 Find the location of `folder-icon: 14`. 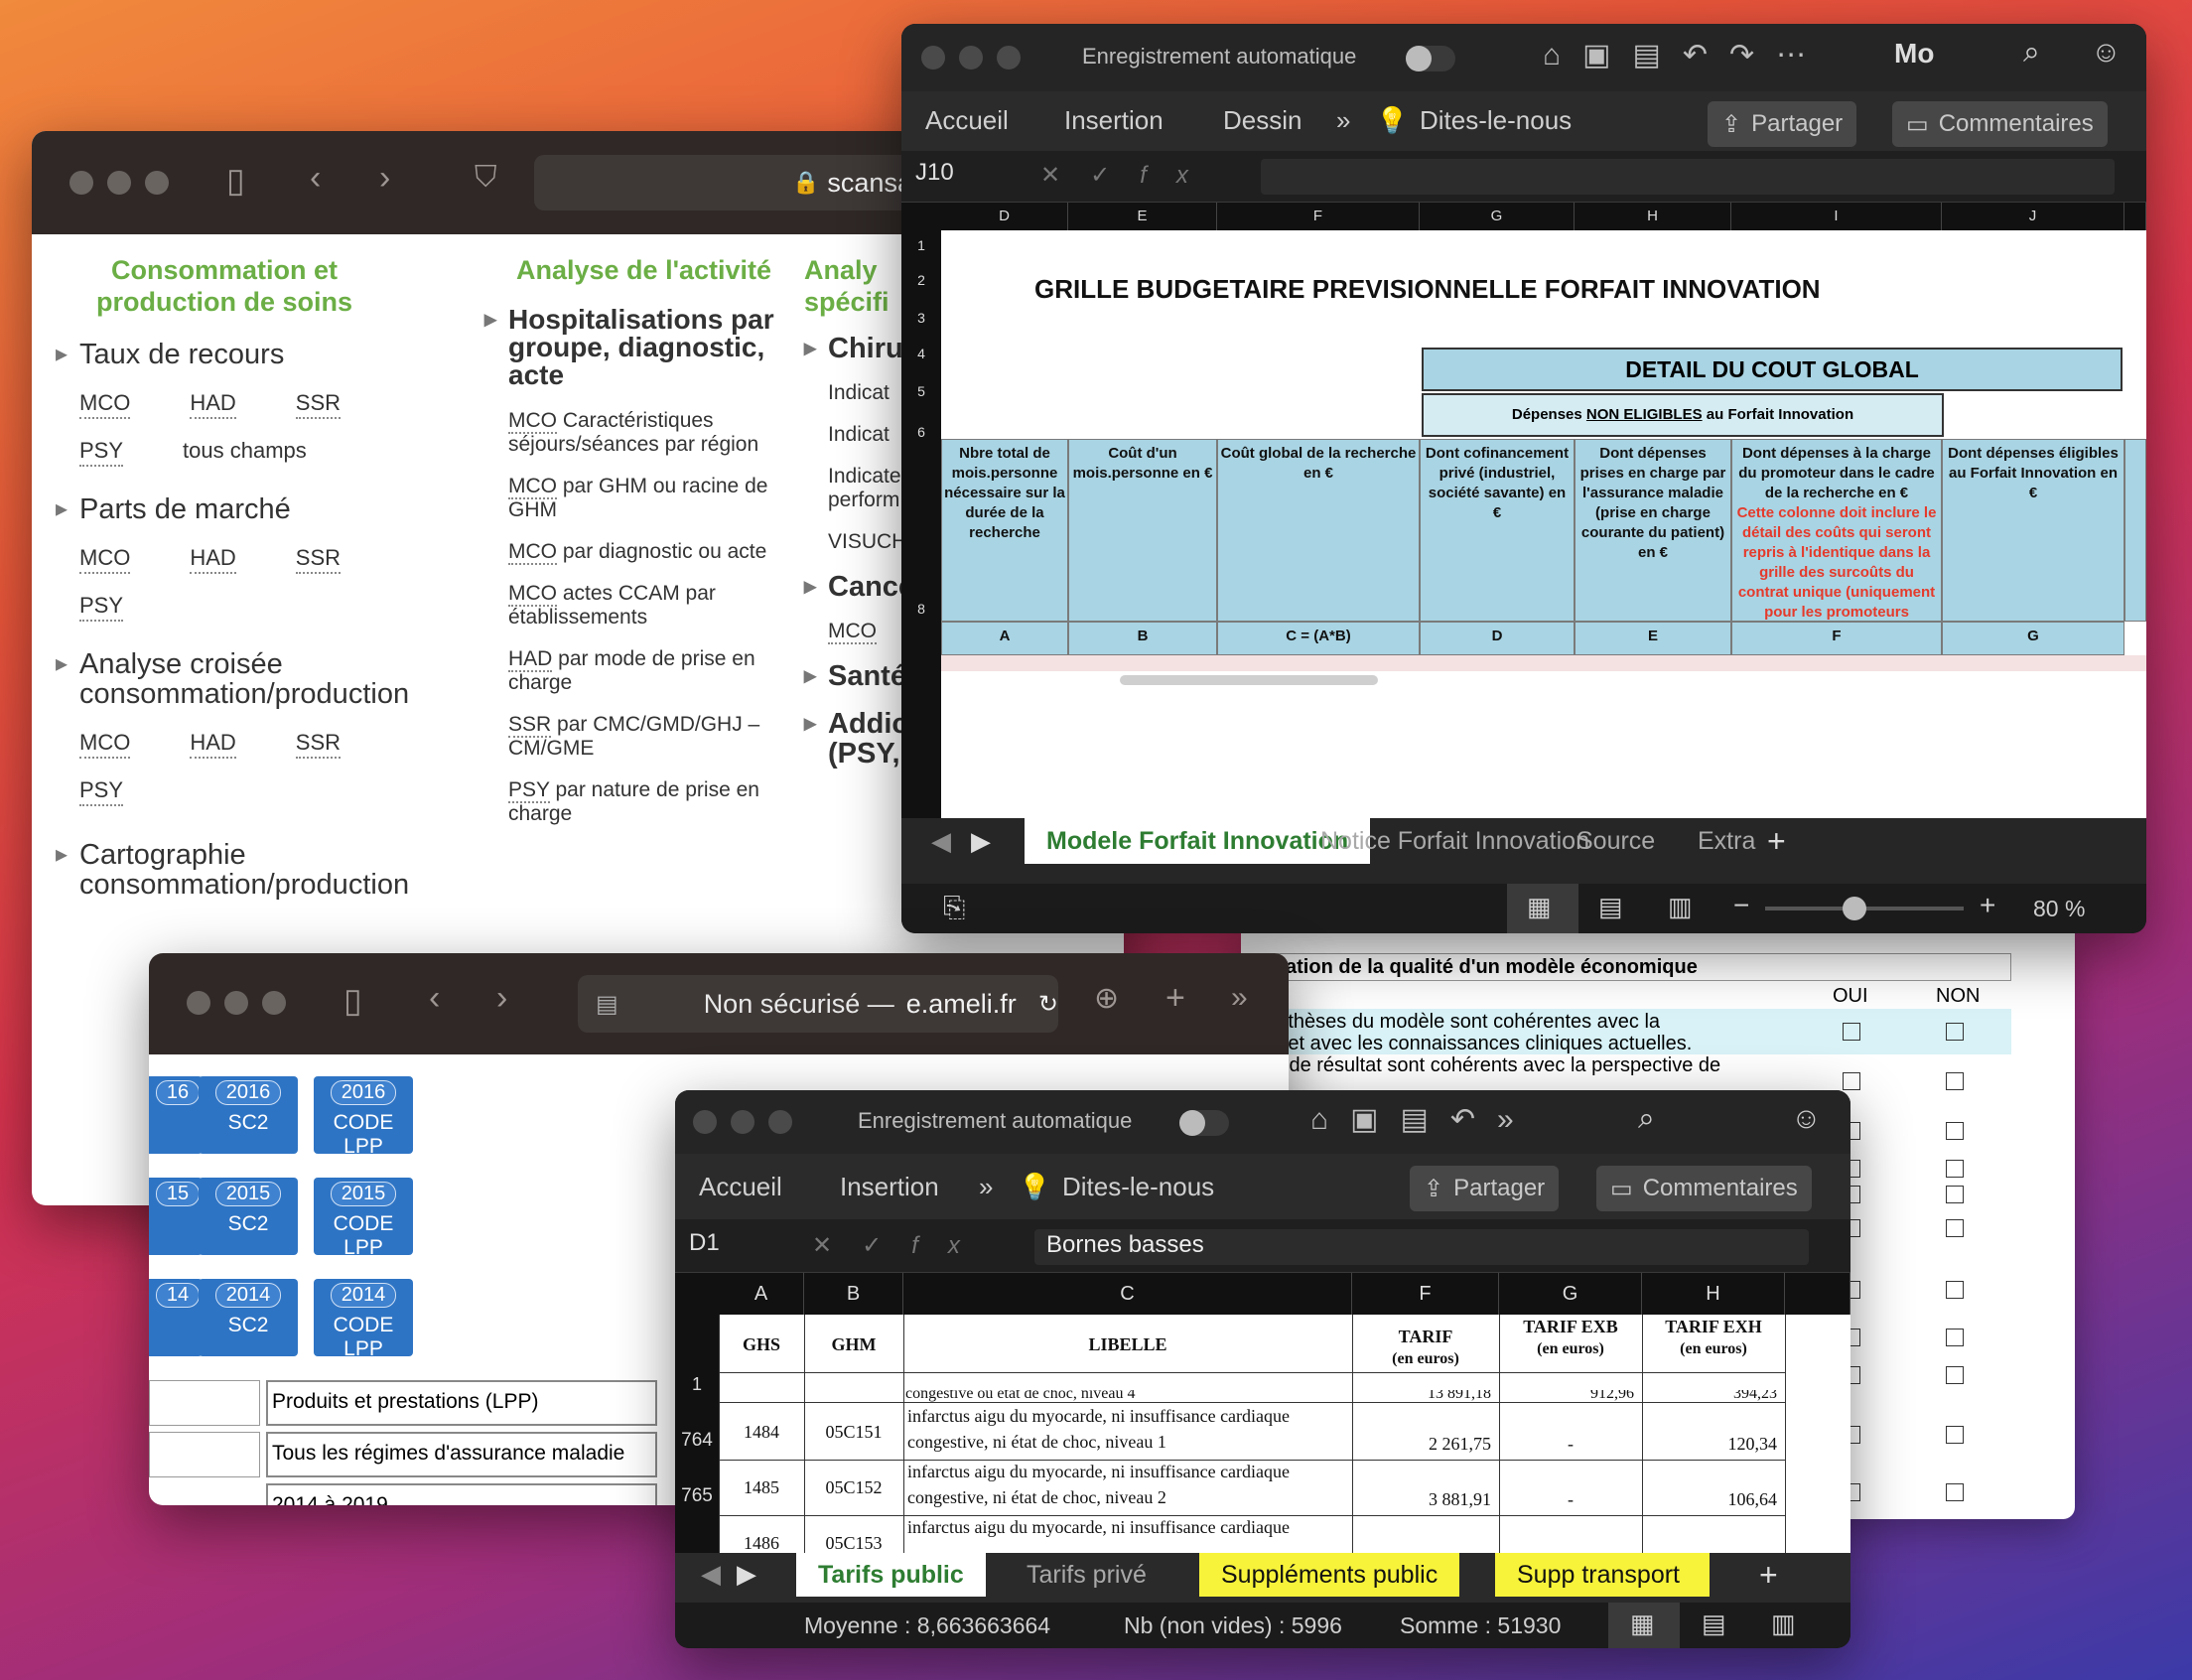

folder-icon: 14 is located at coordinates (176, 1317).